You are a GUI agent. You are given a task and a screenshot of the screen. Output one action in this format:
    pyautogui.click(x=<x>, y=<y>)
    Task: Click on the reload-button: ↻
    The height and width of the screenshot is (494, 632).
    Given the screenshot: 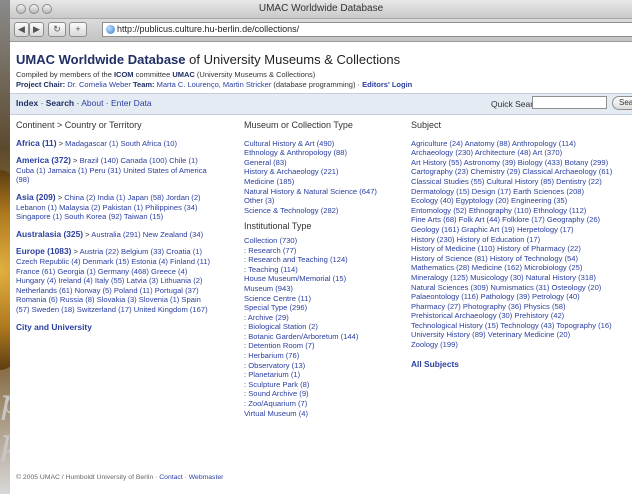 What is the action you would take?
    pyautogui.click(x=57, y=29)
    